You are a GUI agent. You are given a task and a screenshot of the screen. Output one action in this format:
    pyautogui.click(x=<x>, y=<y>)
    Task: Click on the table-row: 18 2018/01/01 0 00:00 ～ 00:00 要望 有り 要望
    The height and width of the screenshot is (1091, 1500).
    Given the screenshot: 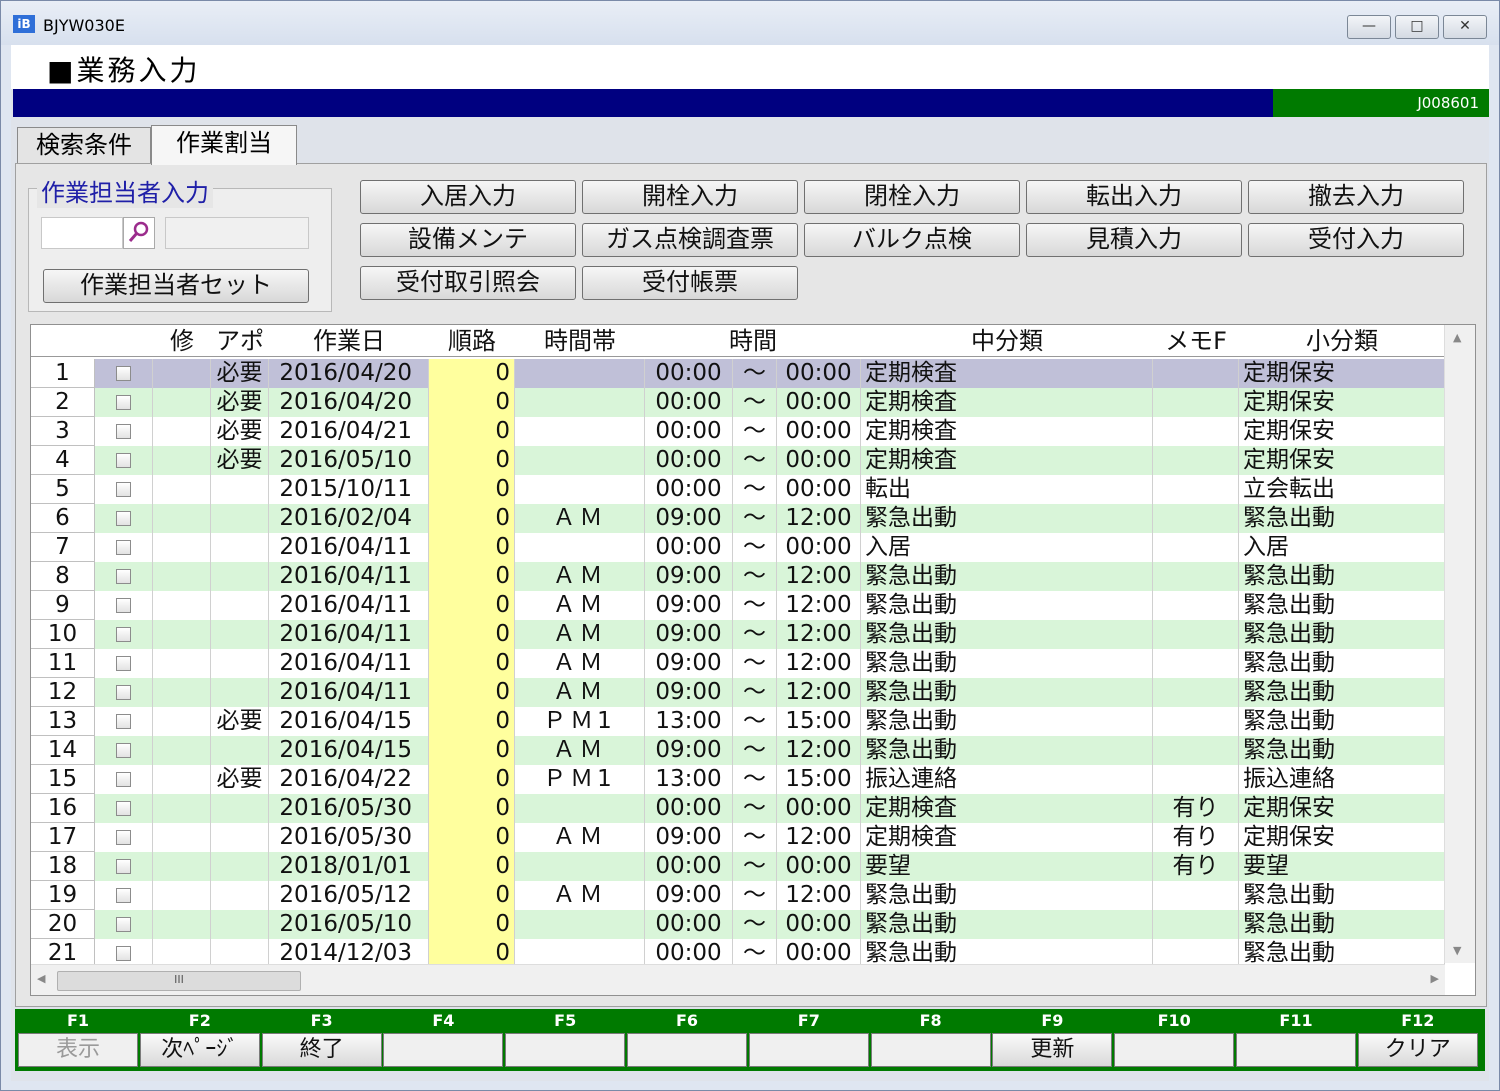 What is the action you would take?
    pyautogui.click(x=738, y=866)
    